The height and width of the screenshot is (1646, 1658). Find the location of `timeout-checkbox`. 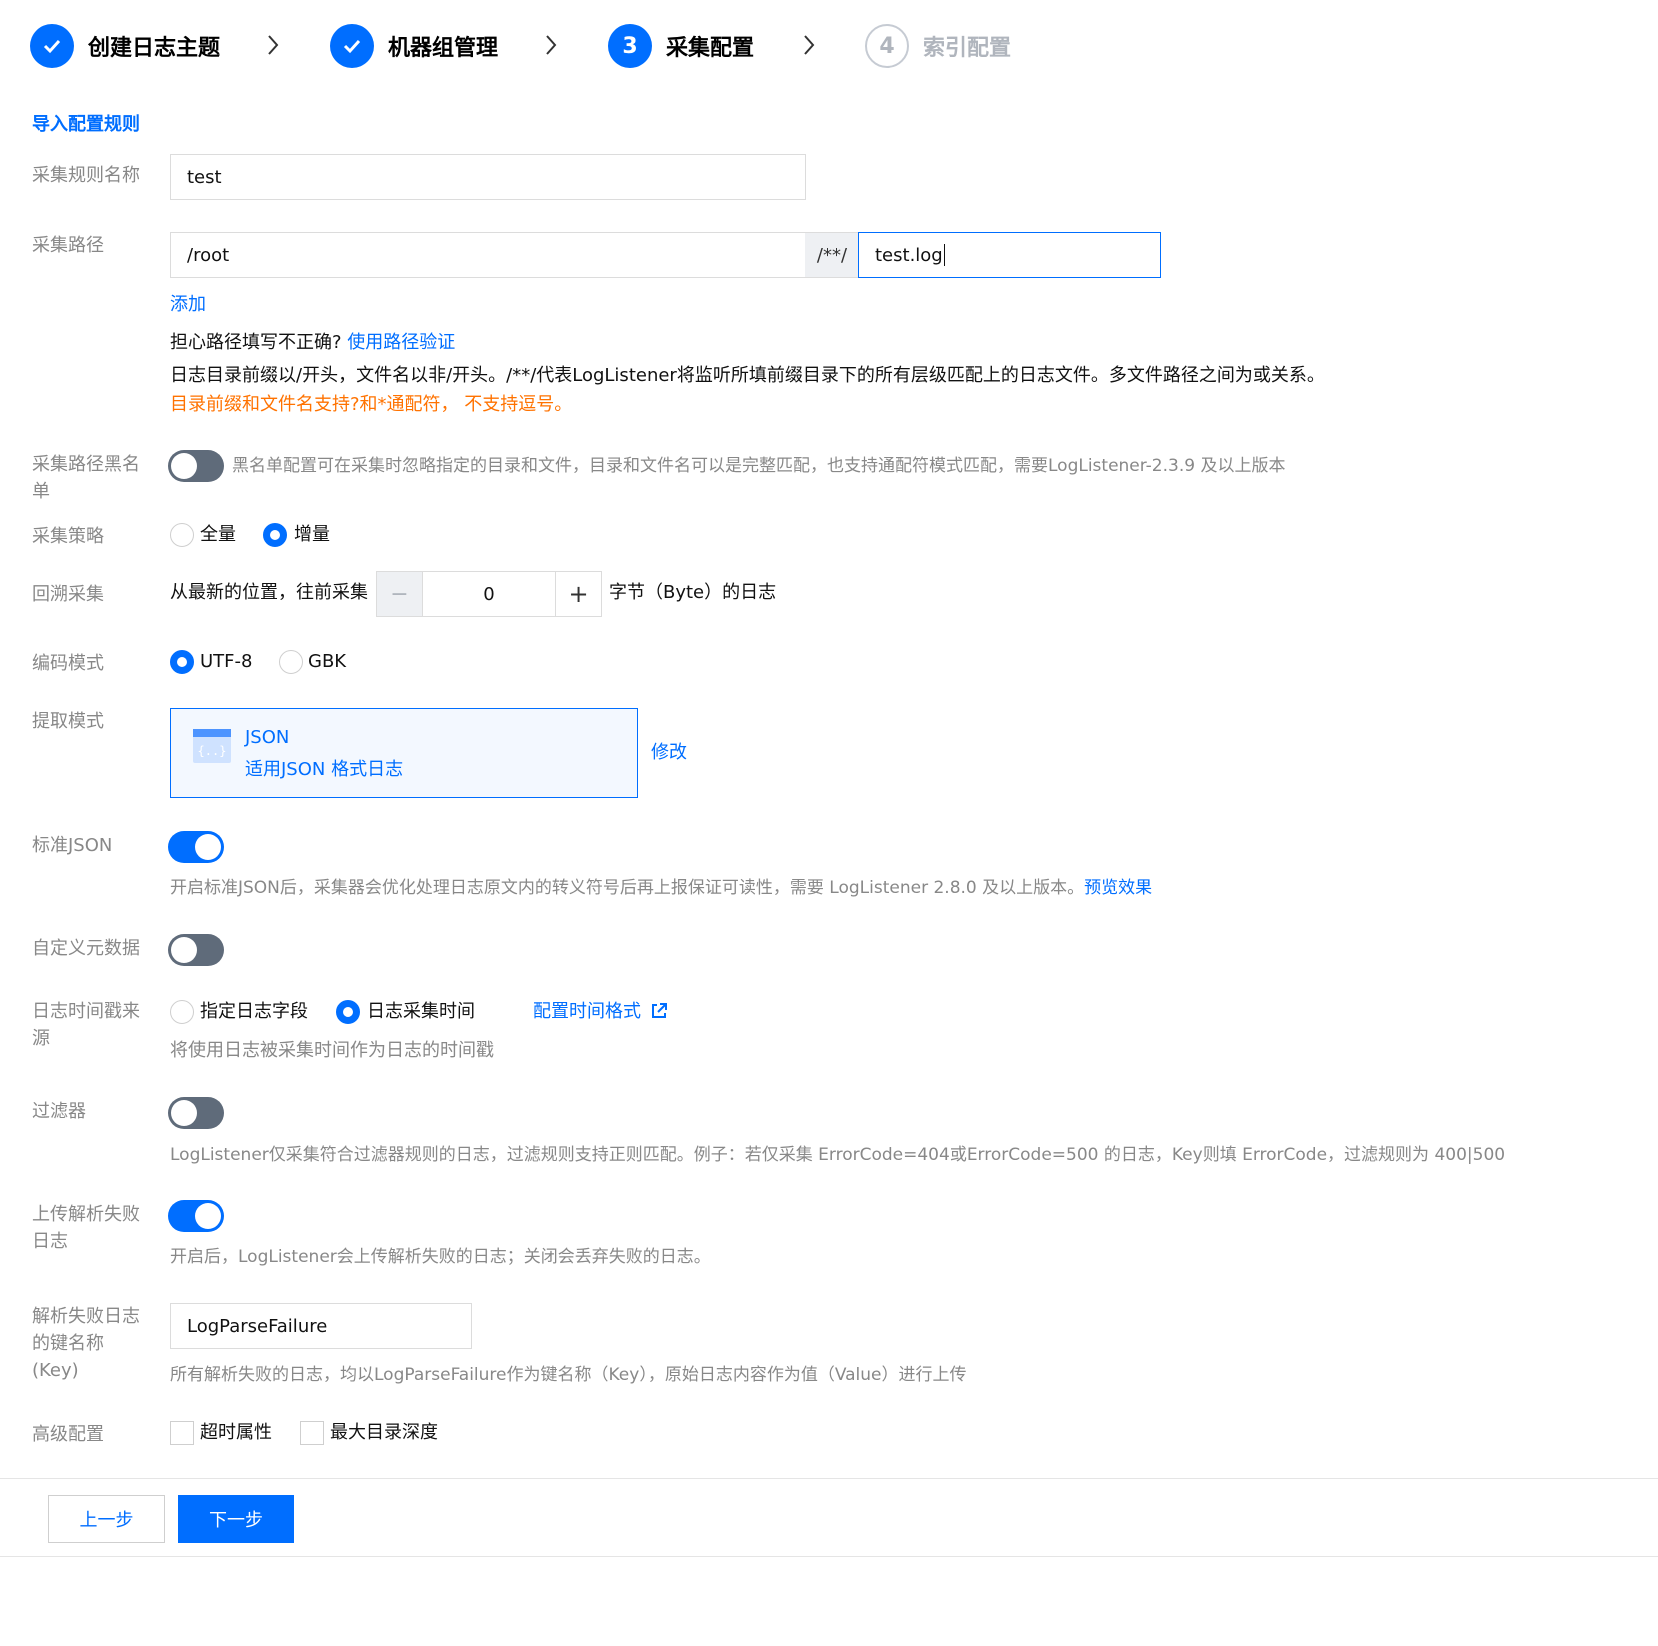

timeout-checkbox is located at coordinates (182, 1433).